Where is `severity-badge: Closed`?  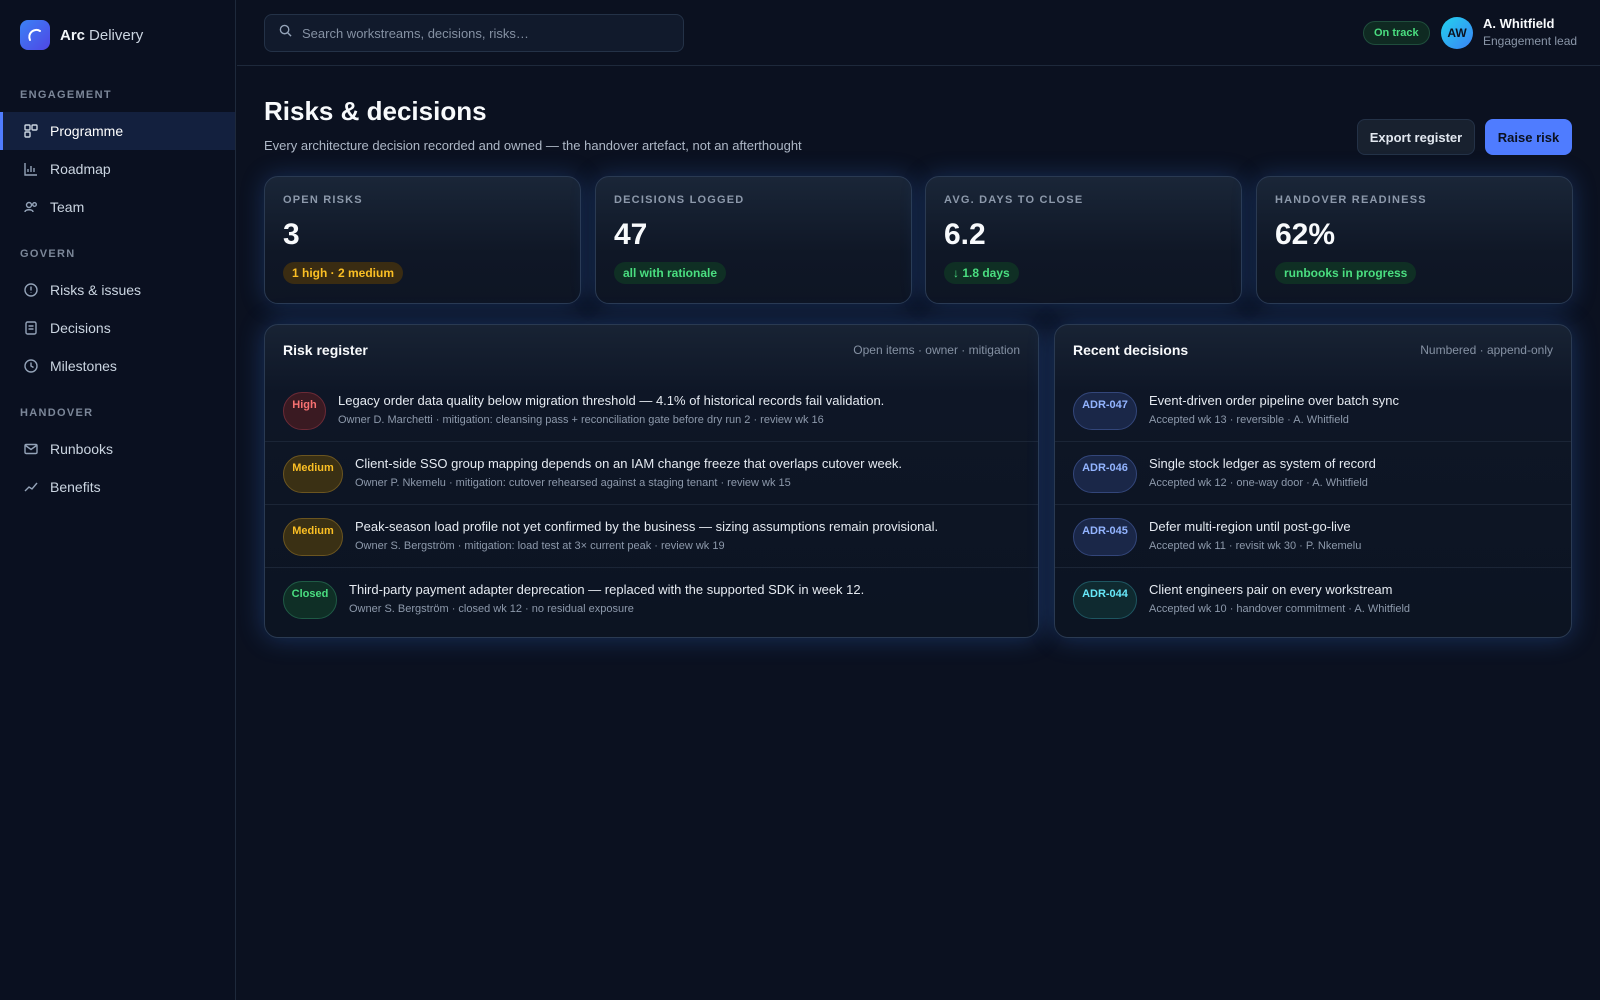
severity-badge: Closed is located at coordinates (310, 600).